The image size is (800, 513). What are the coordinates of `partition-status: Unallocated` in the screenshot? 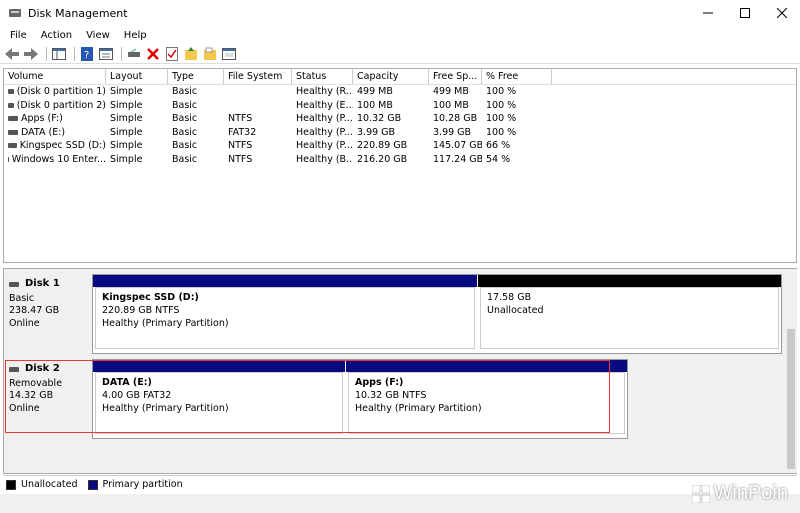 It's located at (515, 310).